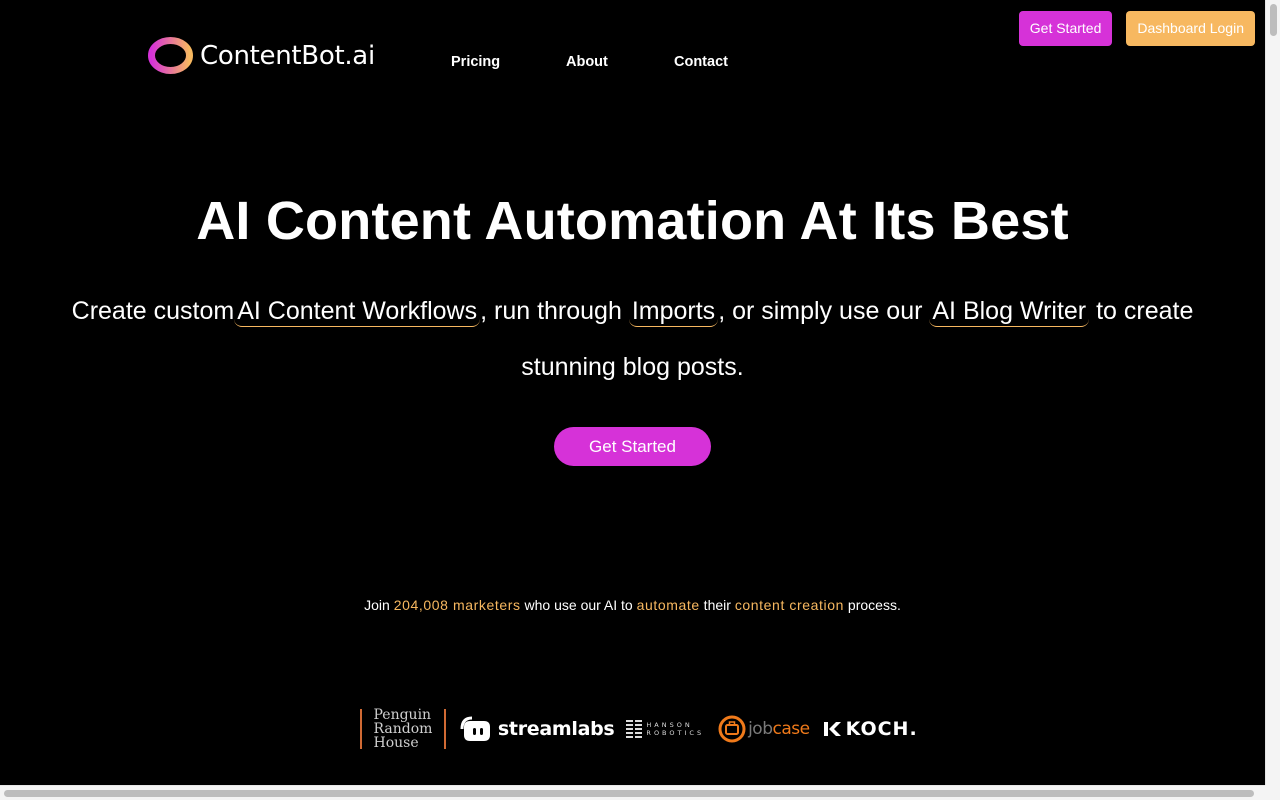 This screenshot has height=800, width=1280. What do you see at coordinates (556, 729) in the screenshot?
I see `streamlabs-text: streamlabs` at bounding box center [556, 729].